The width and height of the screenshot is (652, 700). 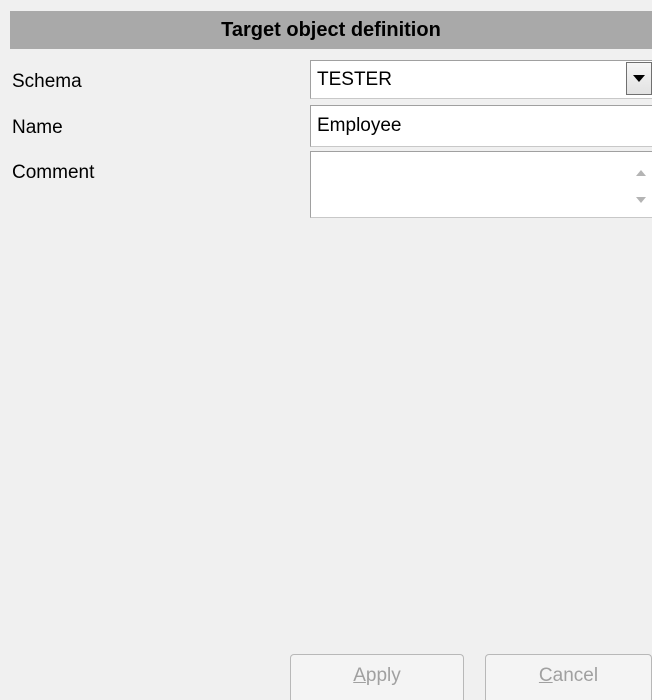 What do you see at coordinates (354, 79) in the screenshot?
I see `schema-value: TESTER` at bounding box center [354, 79].